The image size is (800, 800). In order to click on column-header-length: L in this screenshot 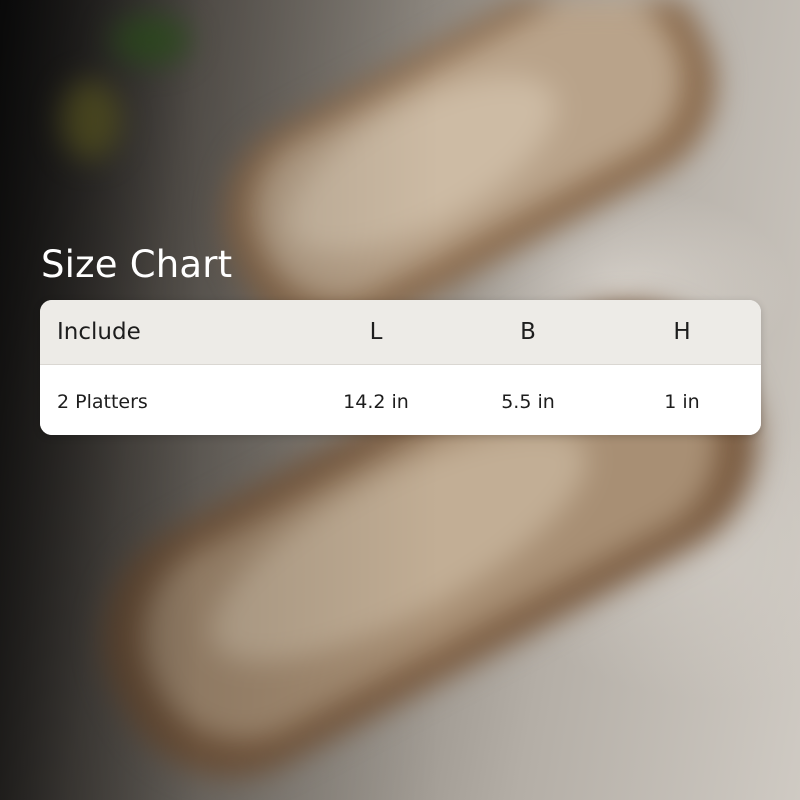, I will do `click(376, 332)`.